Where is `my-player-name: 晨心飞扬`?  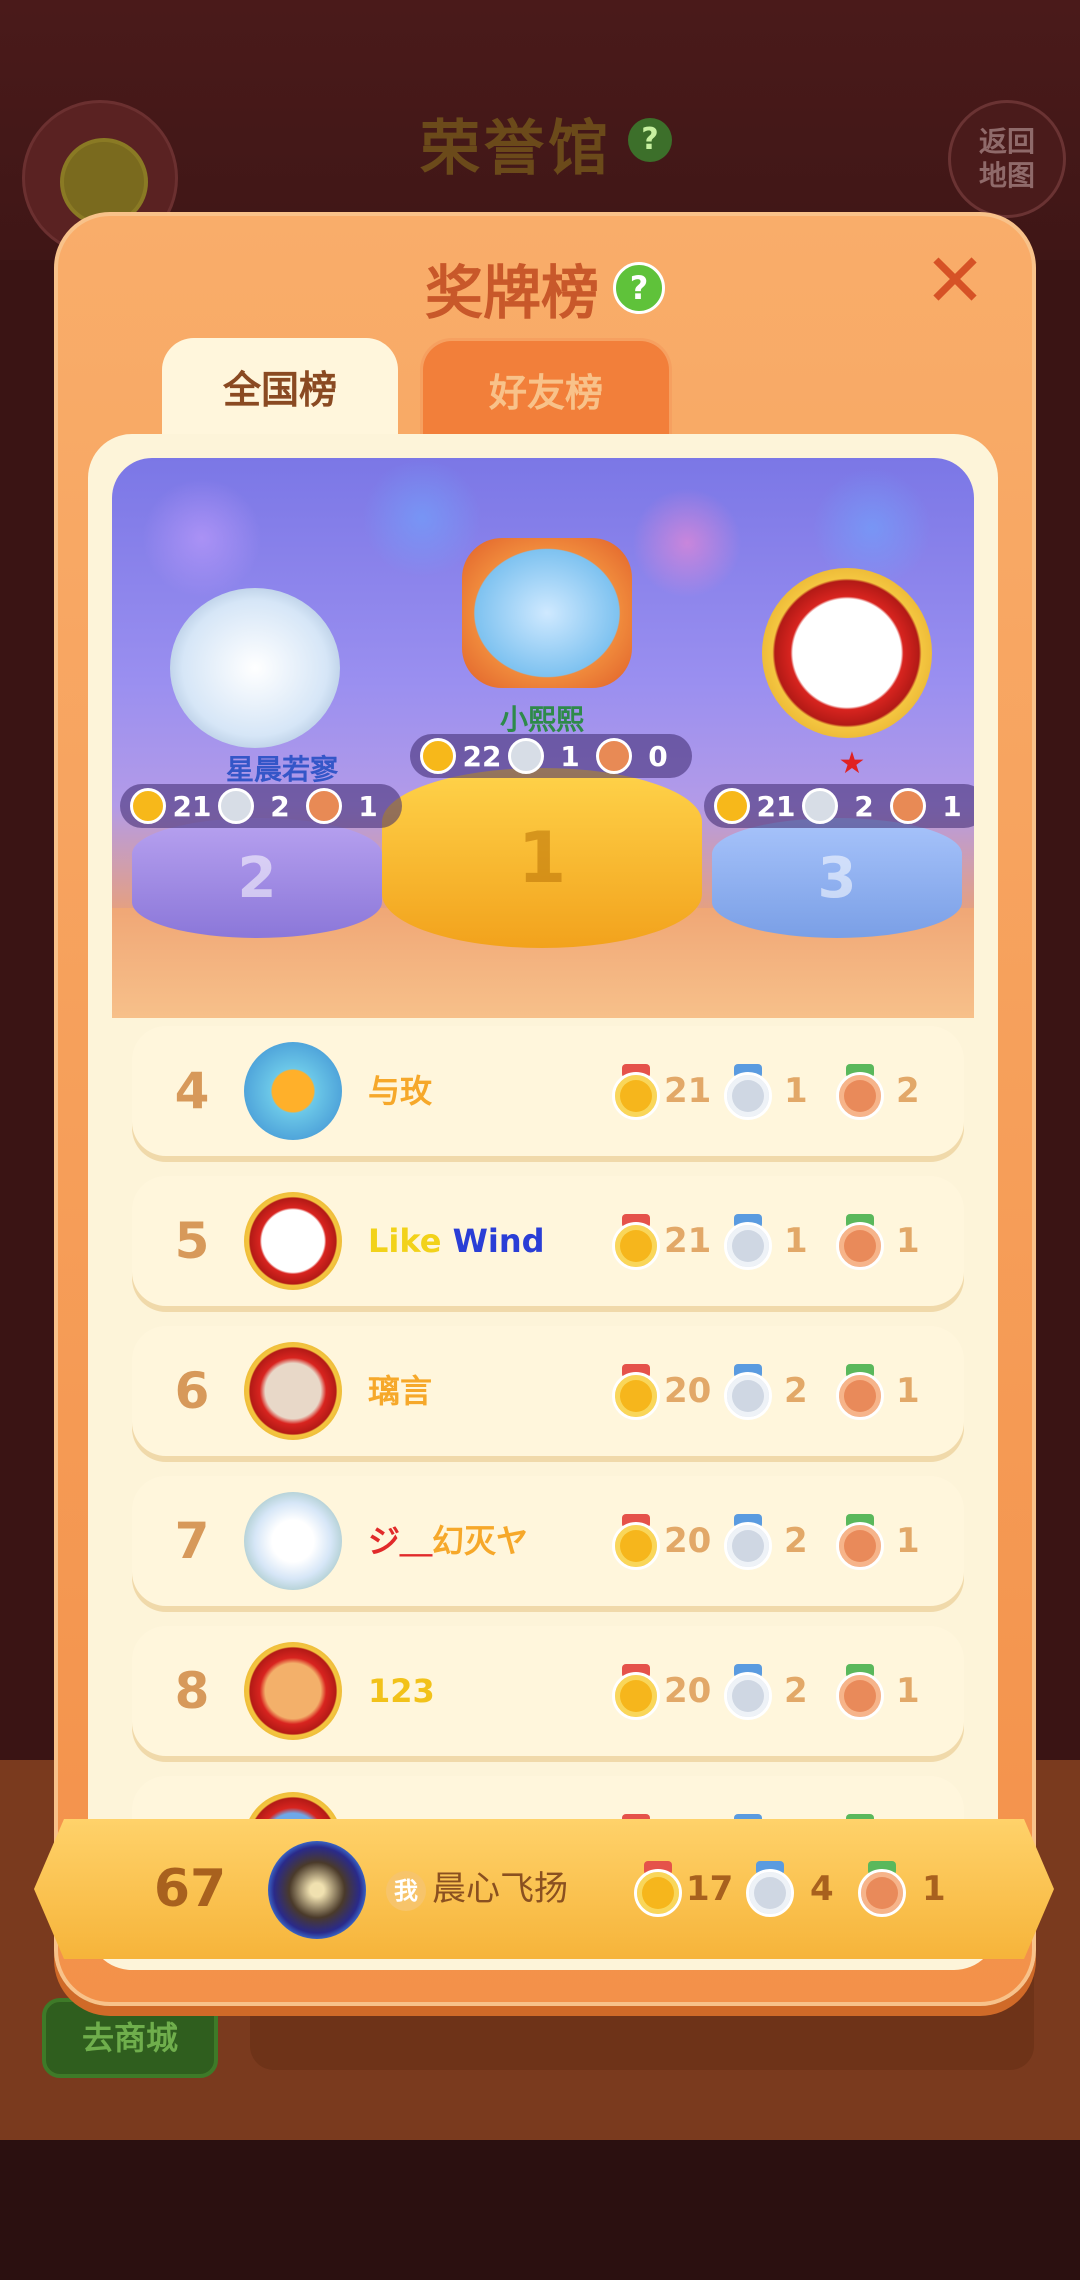 my-player-name: 晨心飞扬 is located at coordinates (500, 1889).